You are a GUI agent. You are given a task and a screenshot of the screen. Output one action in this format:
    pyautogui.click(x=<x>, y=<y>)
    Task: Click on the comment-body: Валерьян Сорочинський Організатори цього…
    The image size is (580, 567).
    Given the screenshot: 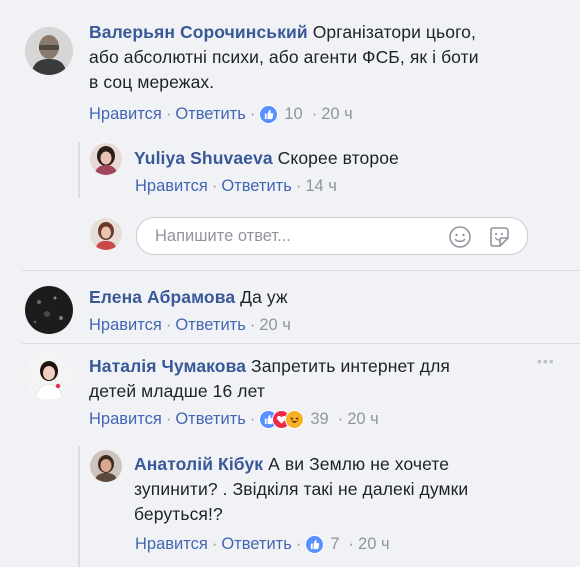 What is the action you would take?
    pyautogui.click(x=329, y=57)
    